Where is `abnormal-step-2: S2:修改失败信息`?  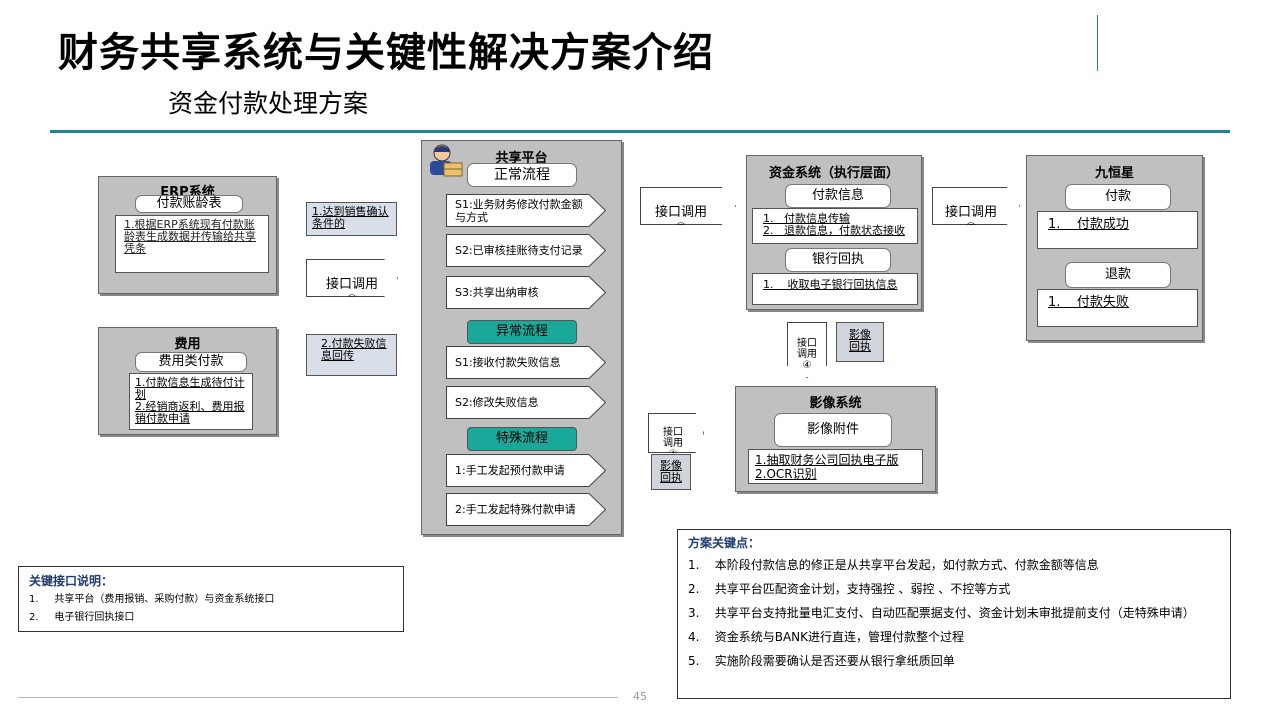
abnormal-step-2: S2:修改失败信息 is located at coordinates (526, 402).